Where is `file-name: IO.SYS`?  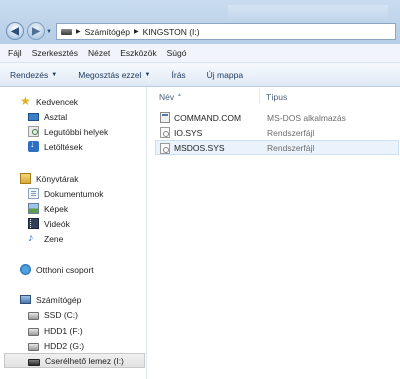
file-name: IO.SYS is located at coordinates (188, 132).